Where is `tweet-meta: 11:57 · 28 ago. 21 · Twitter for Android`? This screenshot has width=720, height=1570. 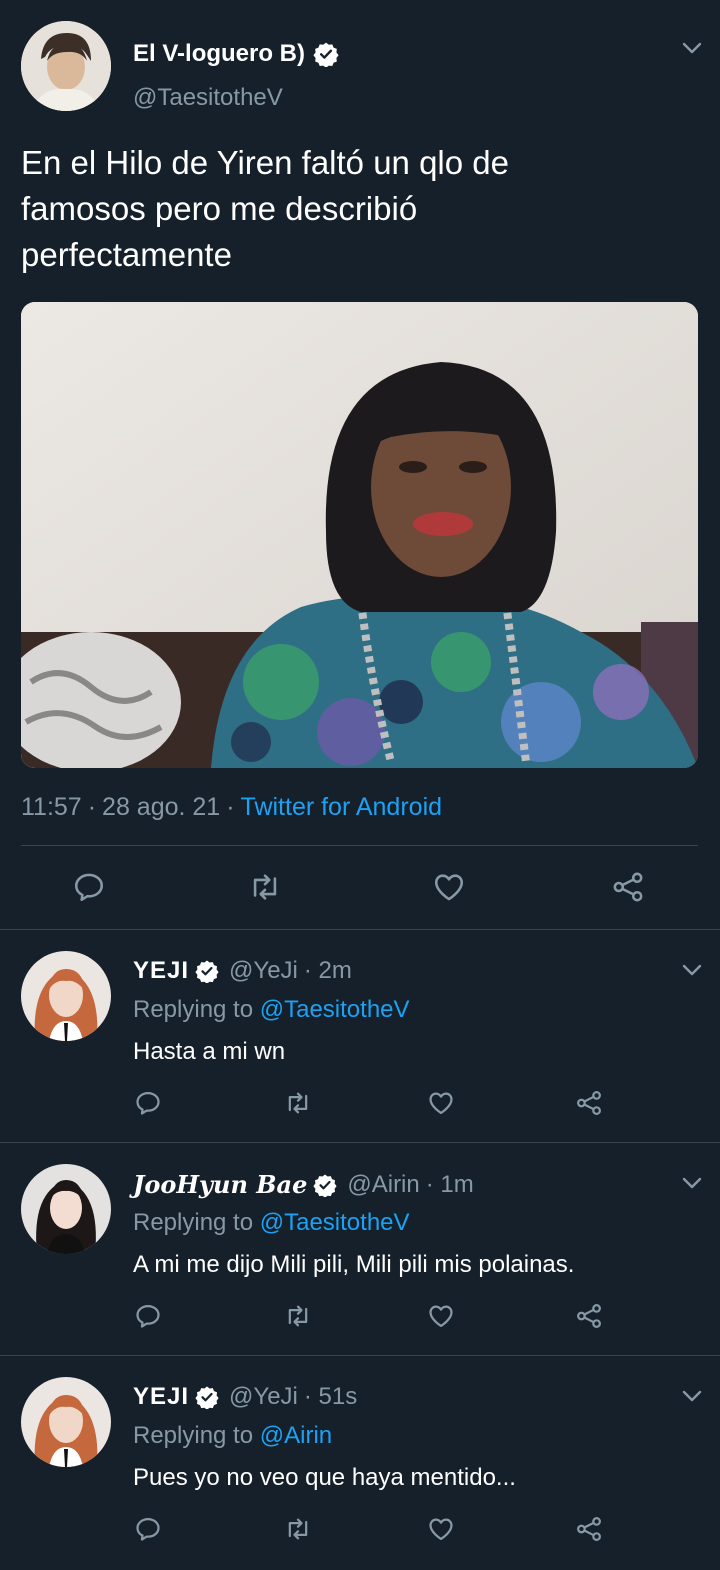 tweet-meta: 11:57 · 28 ago. 21 · Twitter for Android is located at coordinates (232, 807).